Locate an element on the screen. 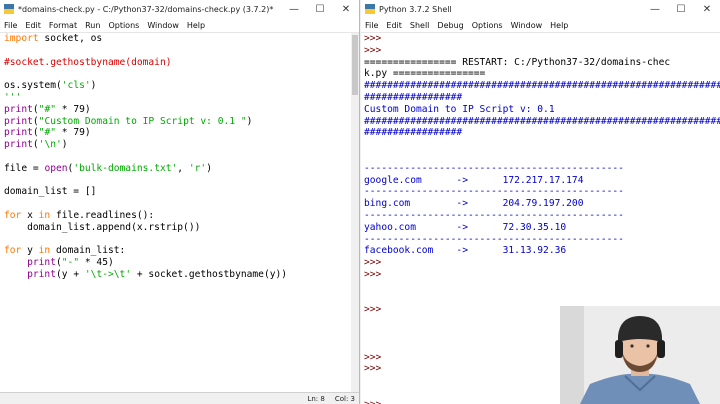 The width and height of the screenshot is (720, 404). code-line: file = open('bulk-domains.txt', 'r') is located at coordinates (179, 169).